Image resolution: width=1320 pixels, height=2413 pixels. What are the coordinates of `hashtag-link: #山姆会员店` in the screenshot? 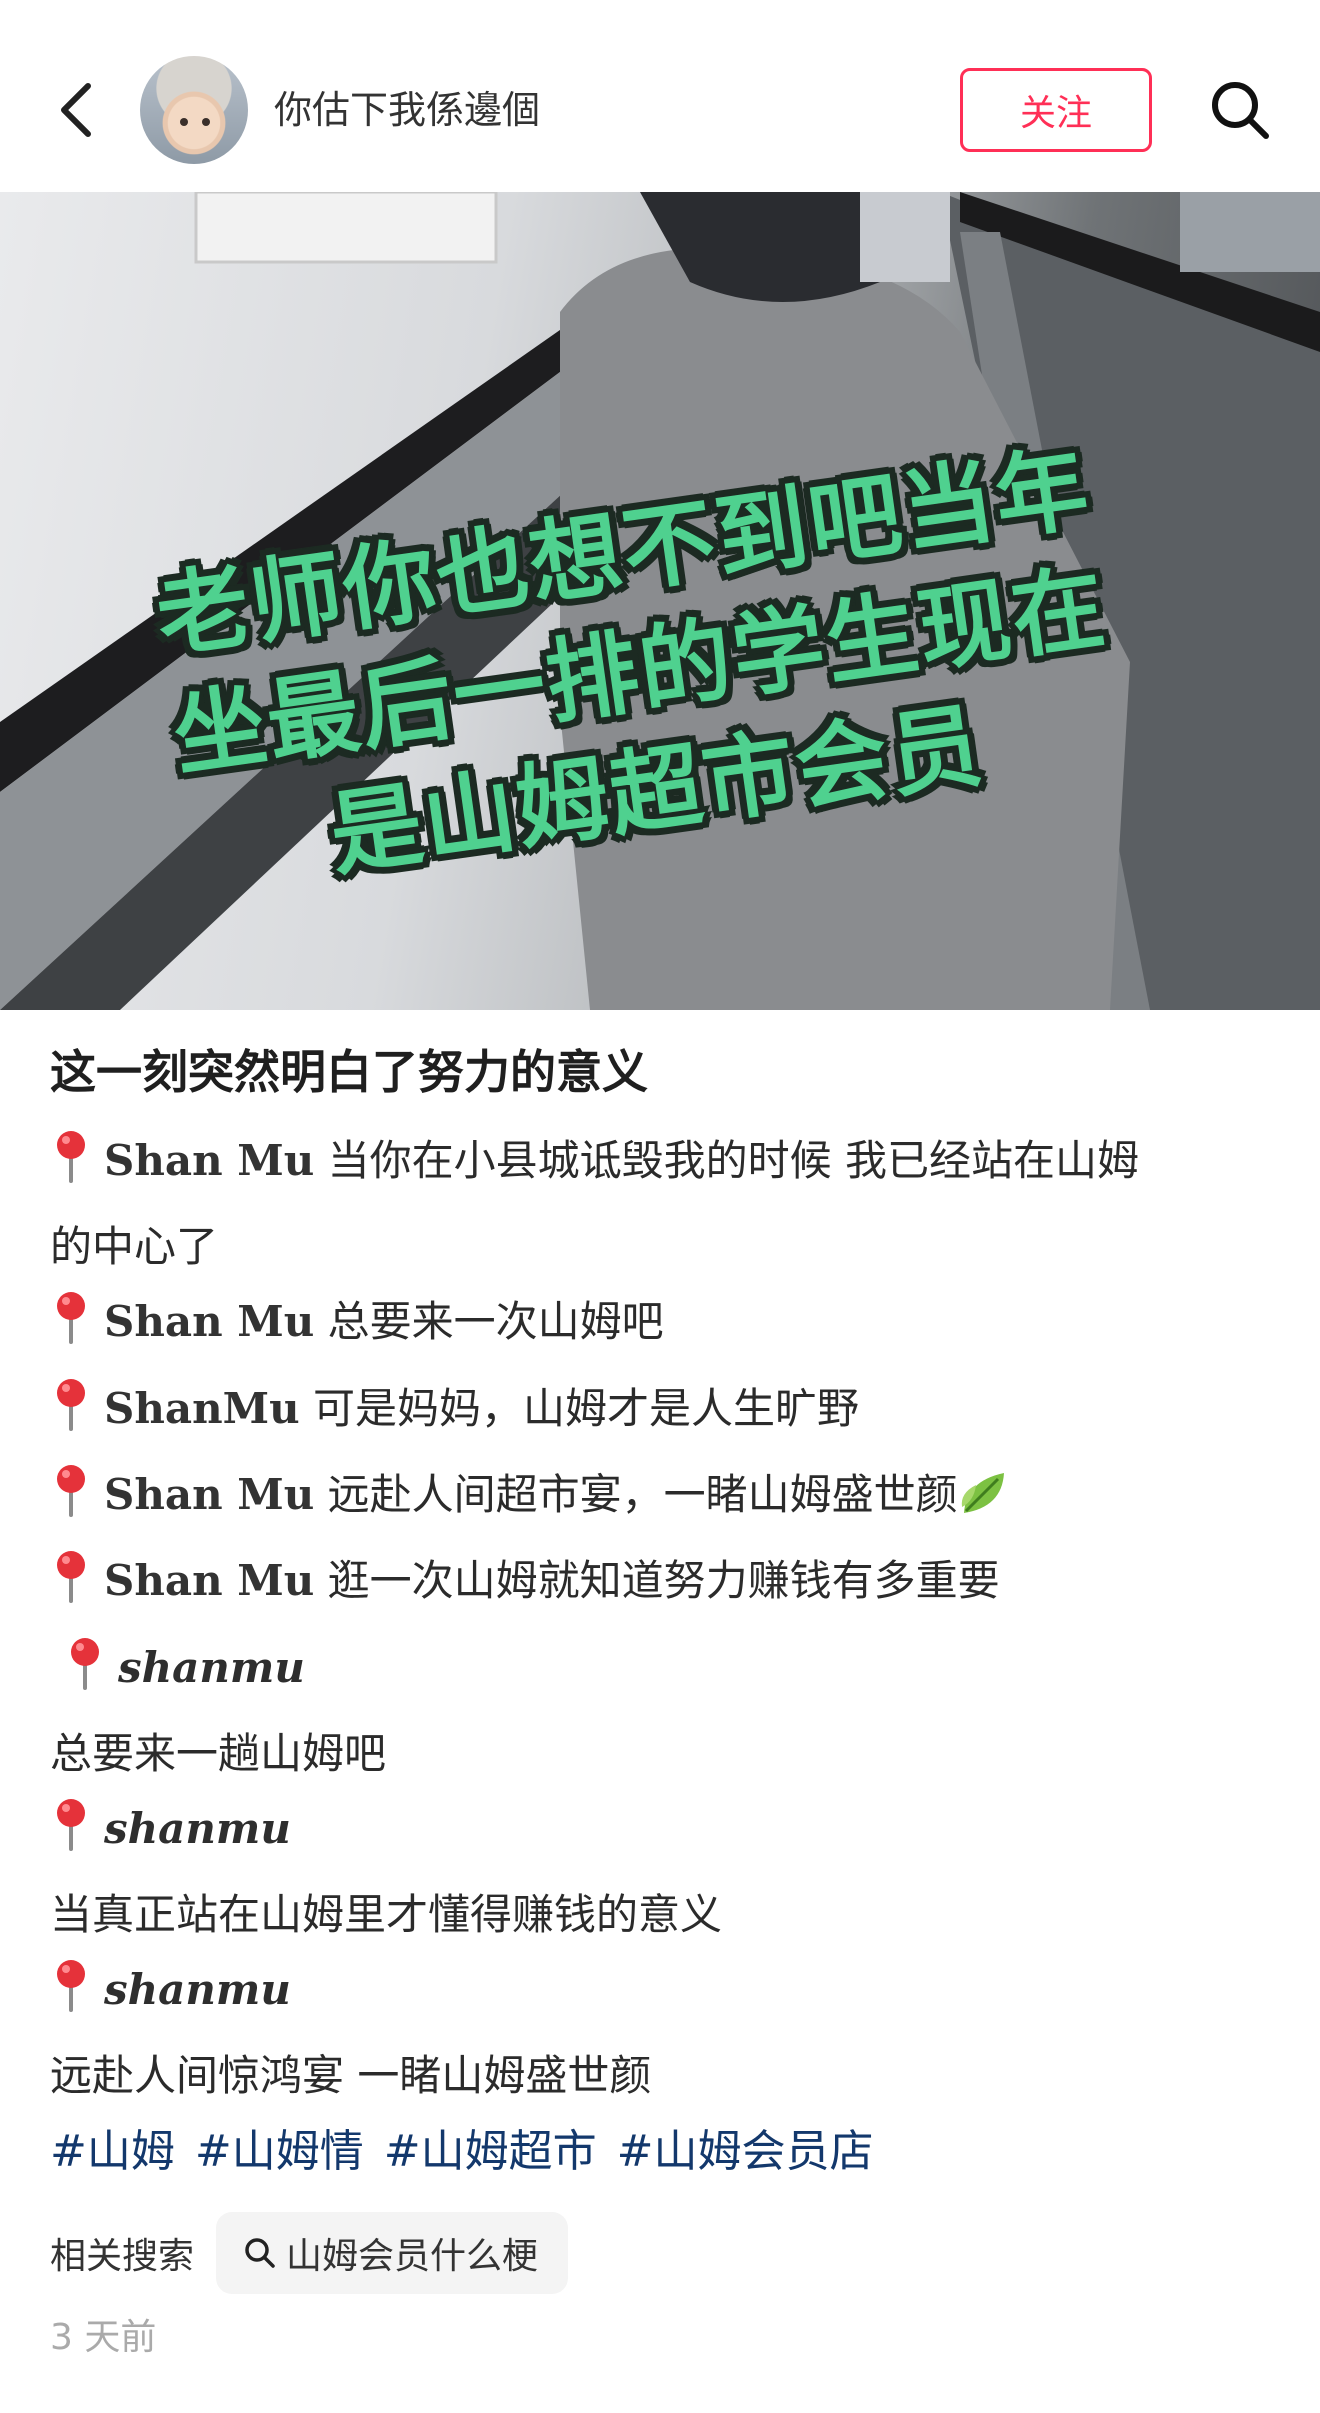 It's located at (745, 2152).